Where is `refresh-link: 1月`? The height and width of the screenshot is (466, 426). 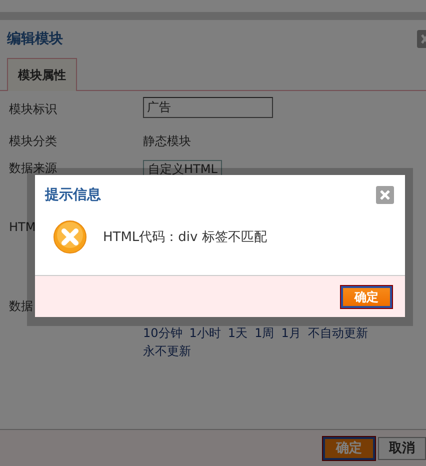 refresh-link: 1月 is located at coordinates (291, 333).